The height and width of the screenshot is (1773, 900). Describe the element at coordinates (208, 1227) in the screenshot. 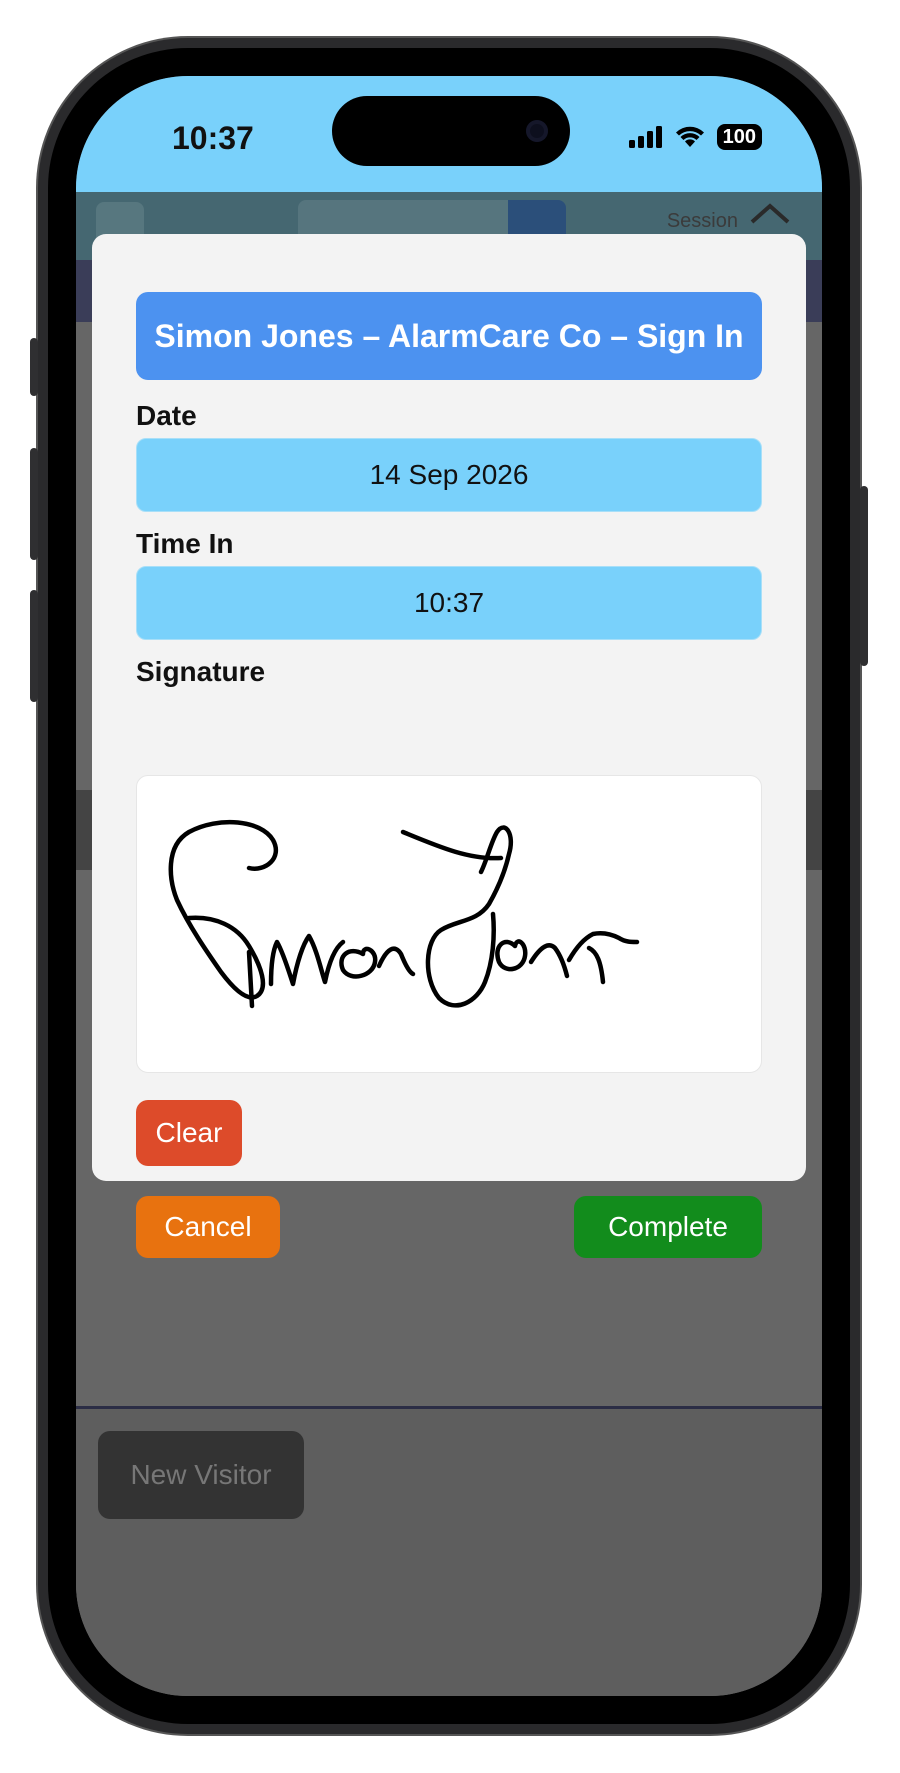

I see `cancel-button: Cancel` at that location.